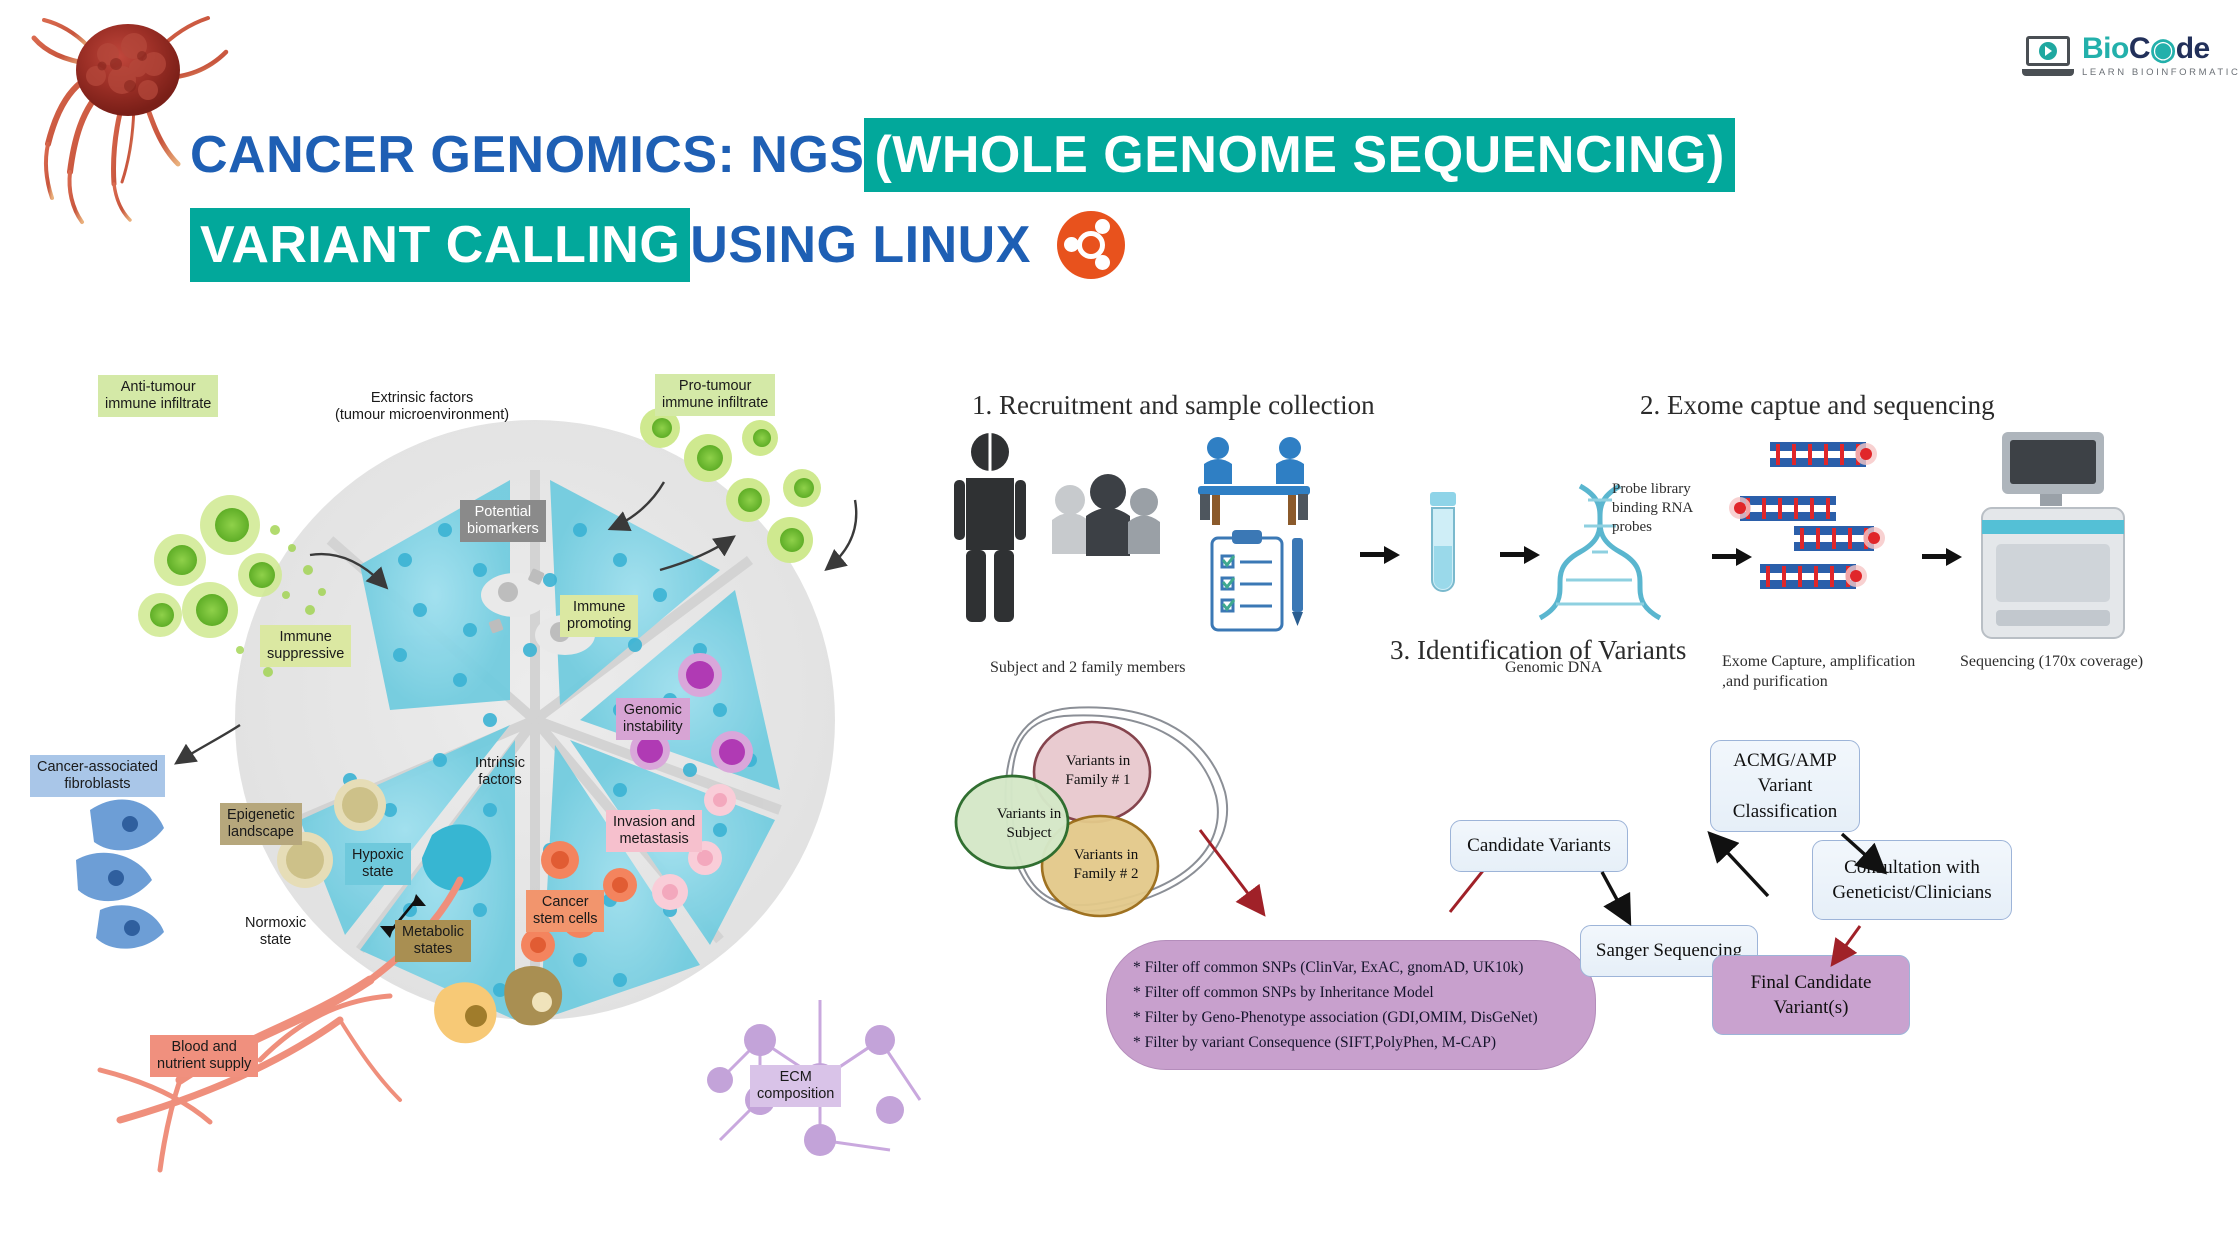 This screenshot has width=2240, height=1260. I want to click on step1-title: 1. Recruitment and sample collection, so click(1173, 405).